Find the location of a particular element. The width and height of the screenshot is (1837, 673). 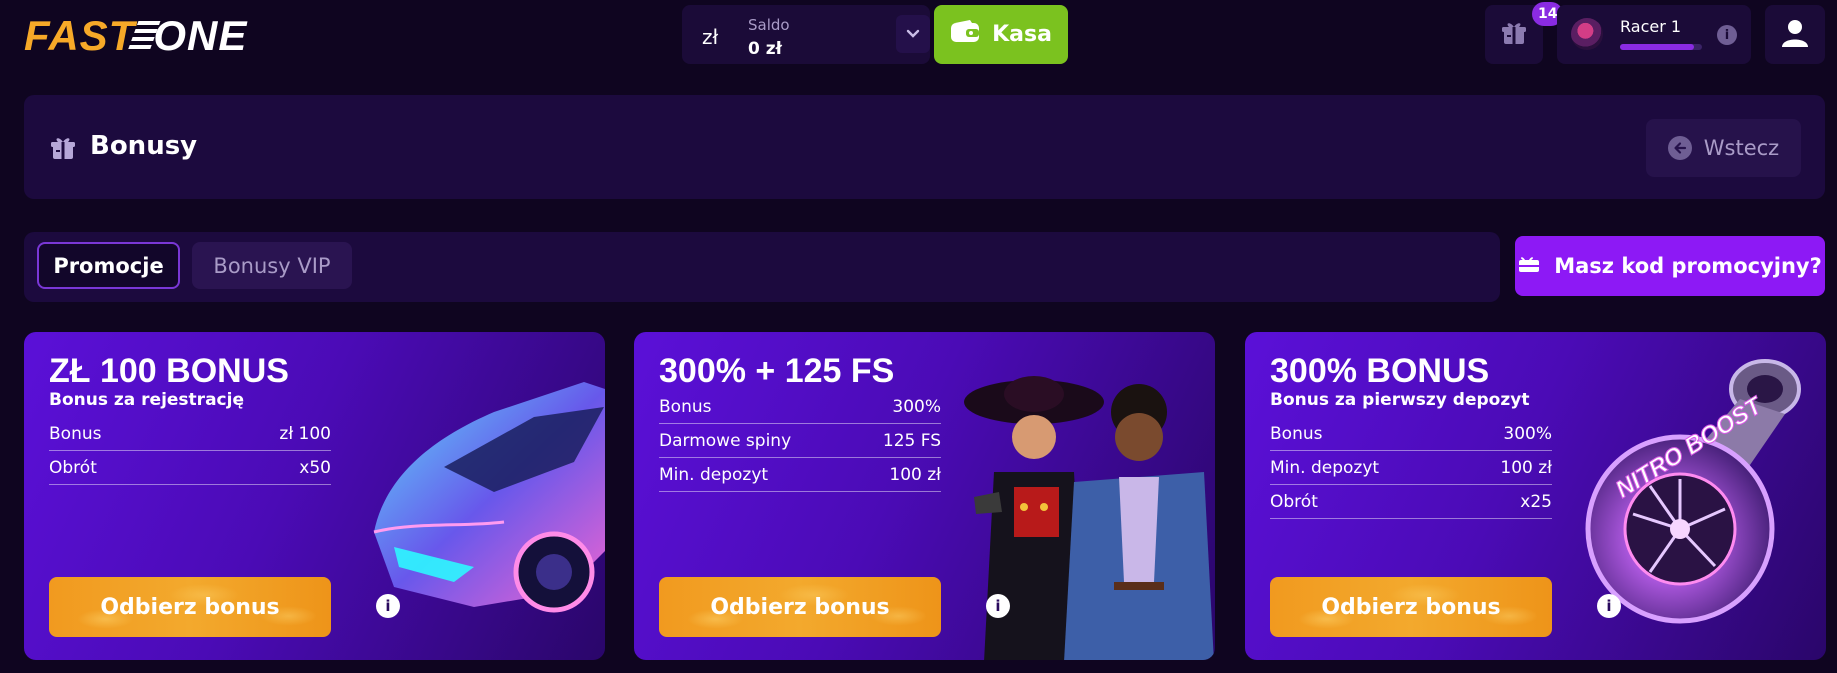

detail-value: zł 100 is located at coordinates (305, 433).